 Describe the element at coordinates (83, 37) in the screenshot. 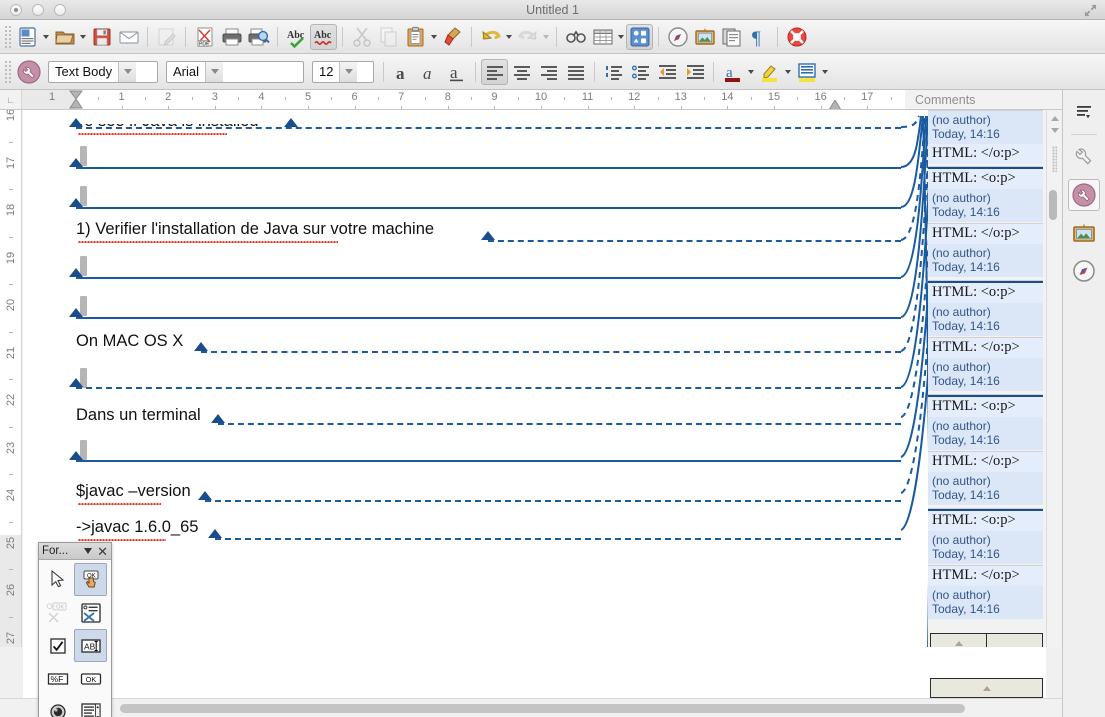

I see `open-document-dropdown` at that location.